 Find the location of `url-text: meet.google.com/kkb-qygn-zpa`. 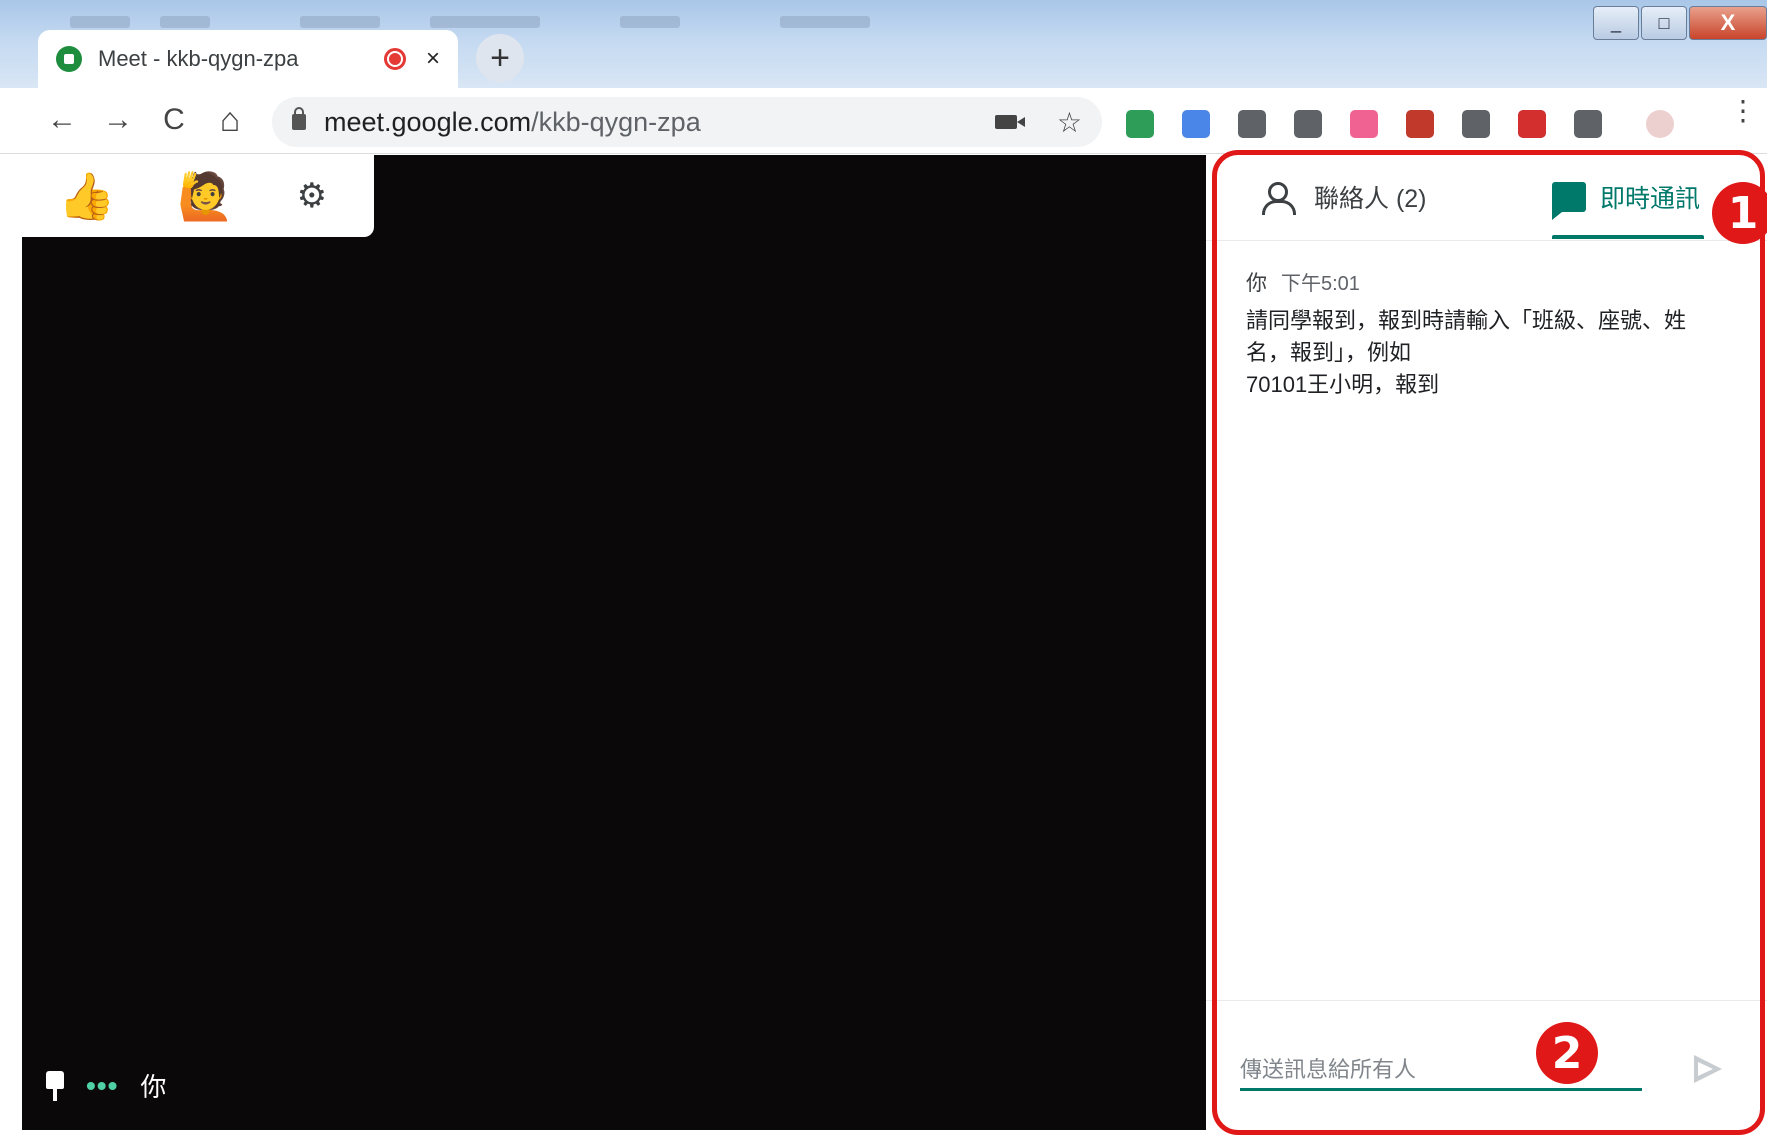

url-text: meet.google.com/kkb-qygn-zpa is located at coordinates (659, 122).